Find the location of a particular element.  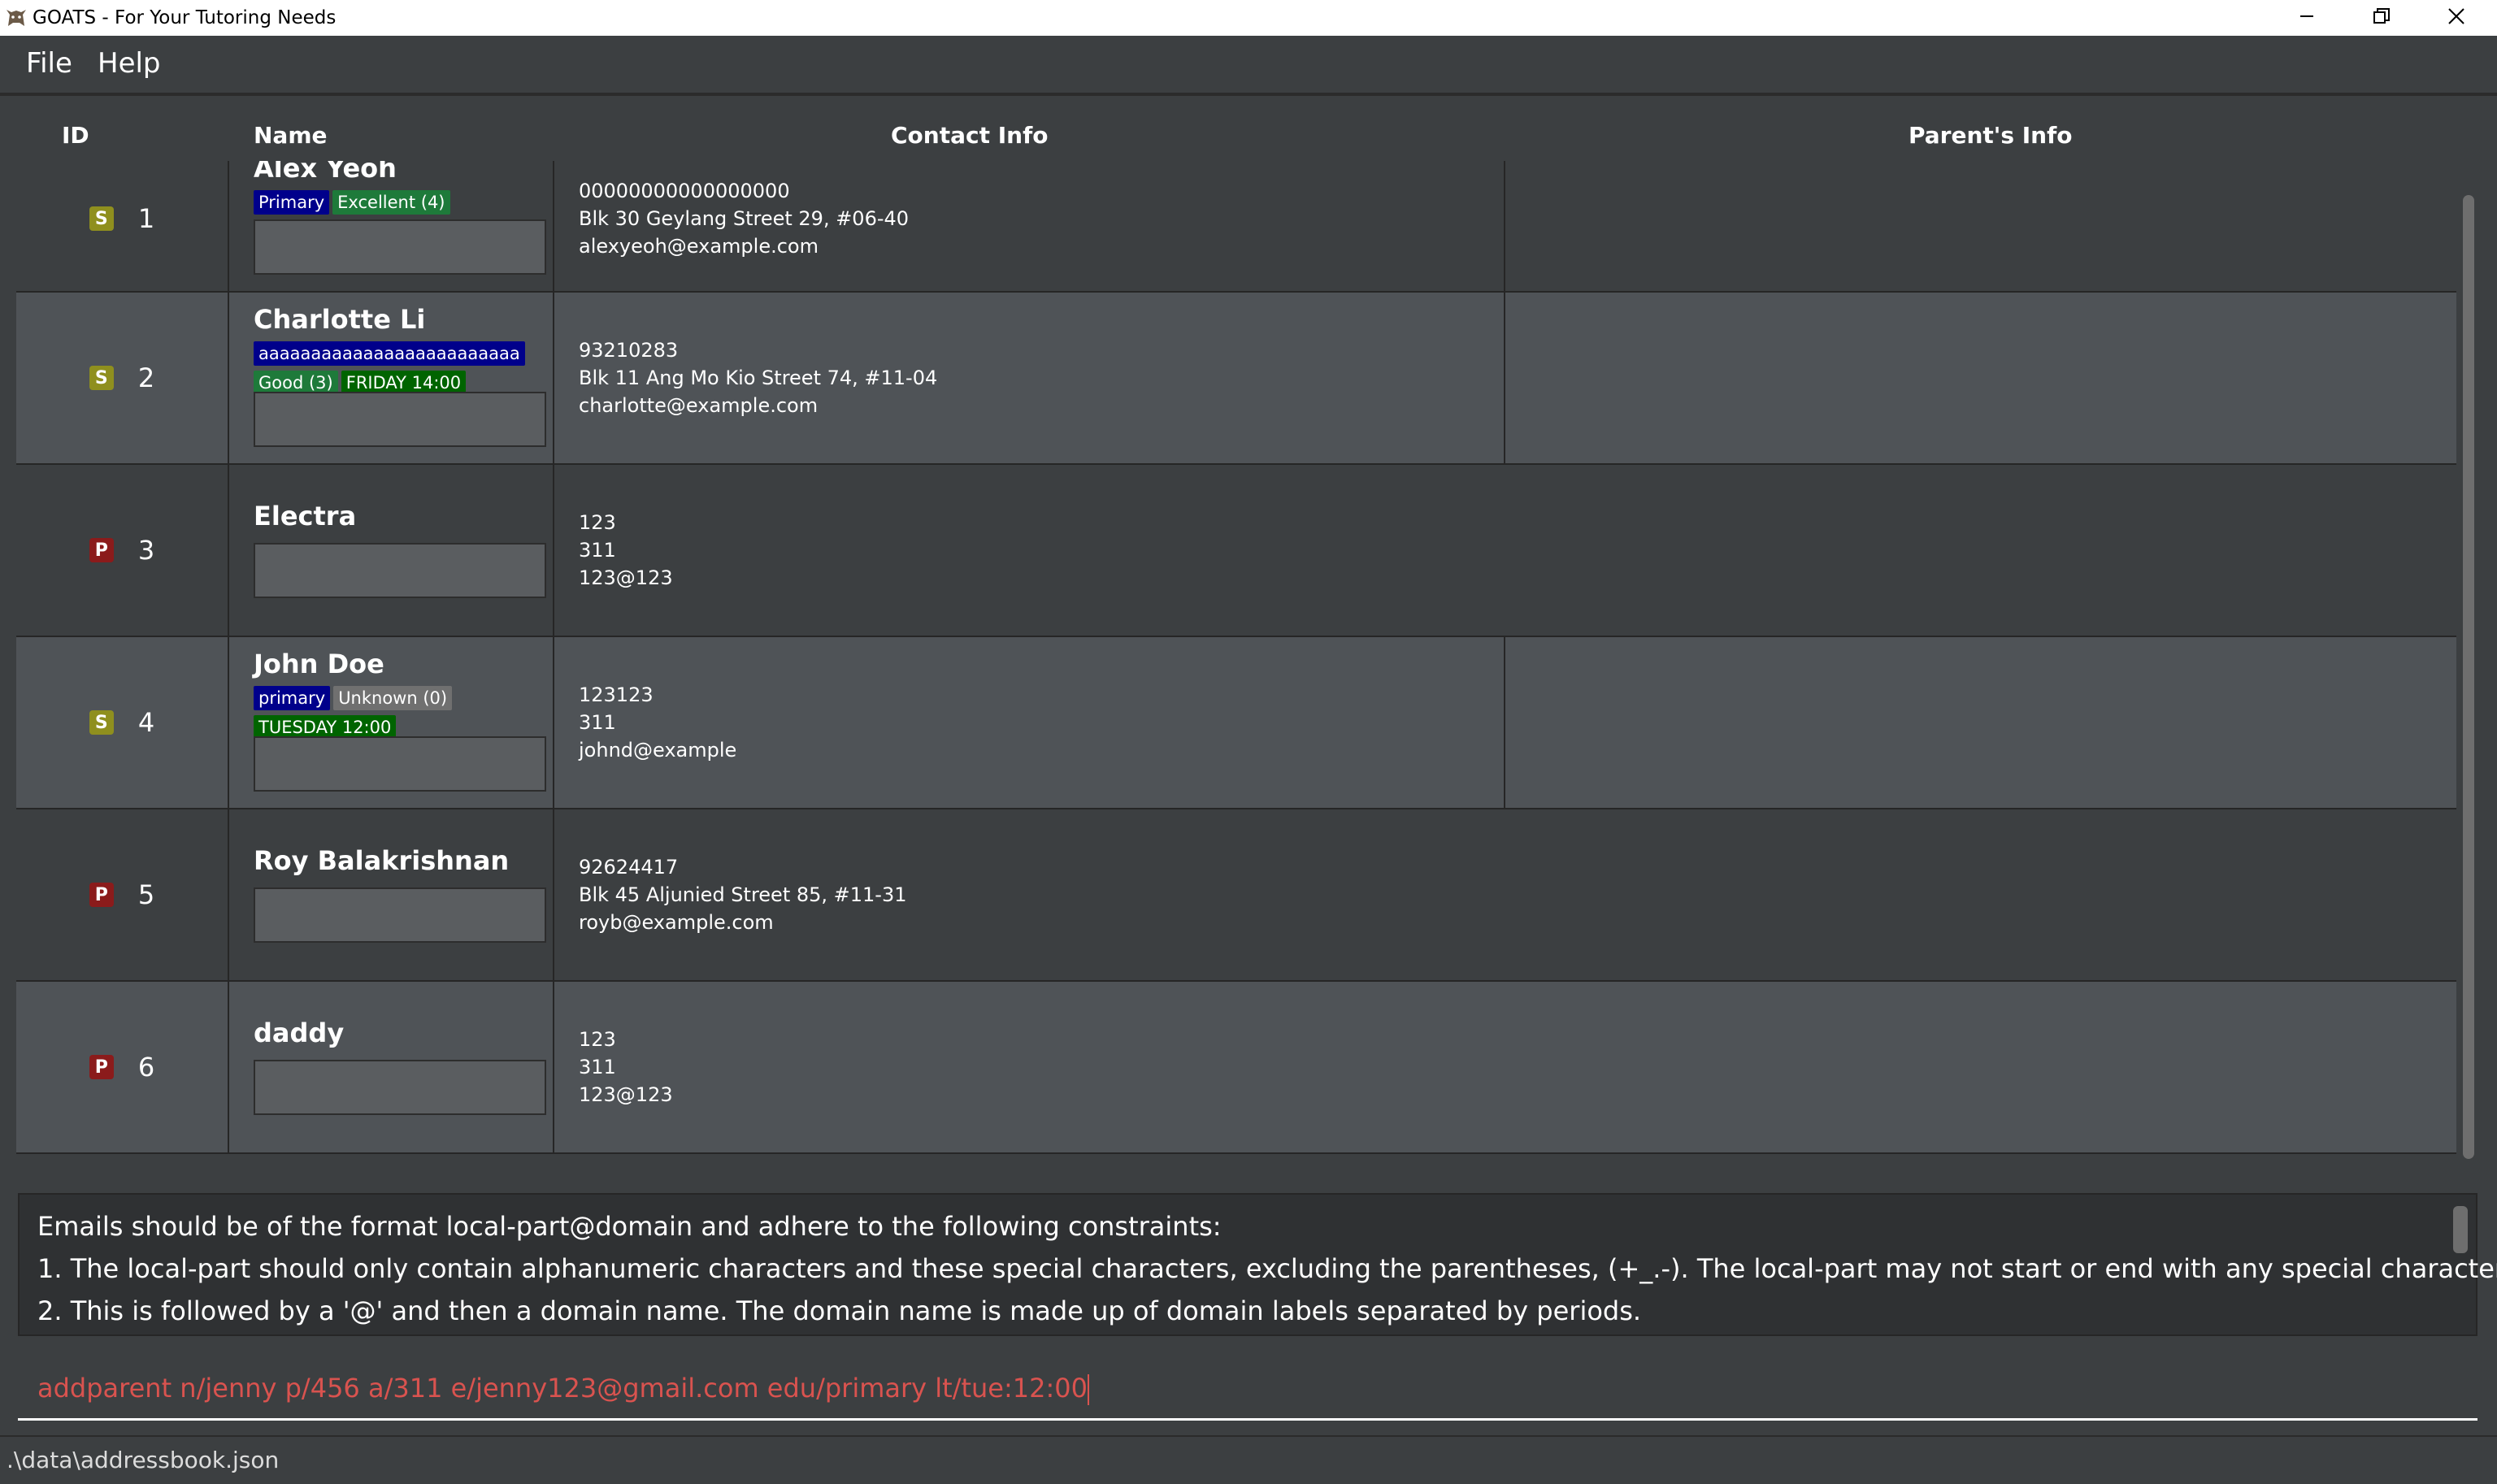

person-id: 3 is located at coordinates (146, 550).